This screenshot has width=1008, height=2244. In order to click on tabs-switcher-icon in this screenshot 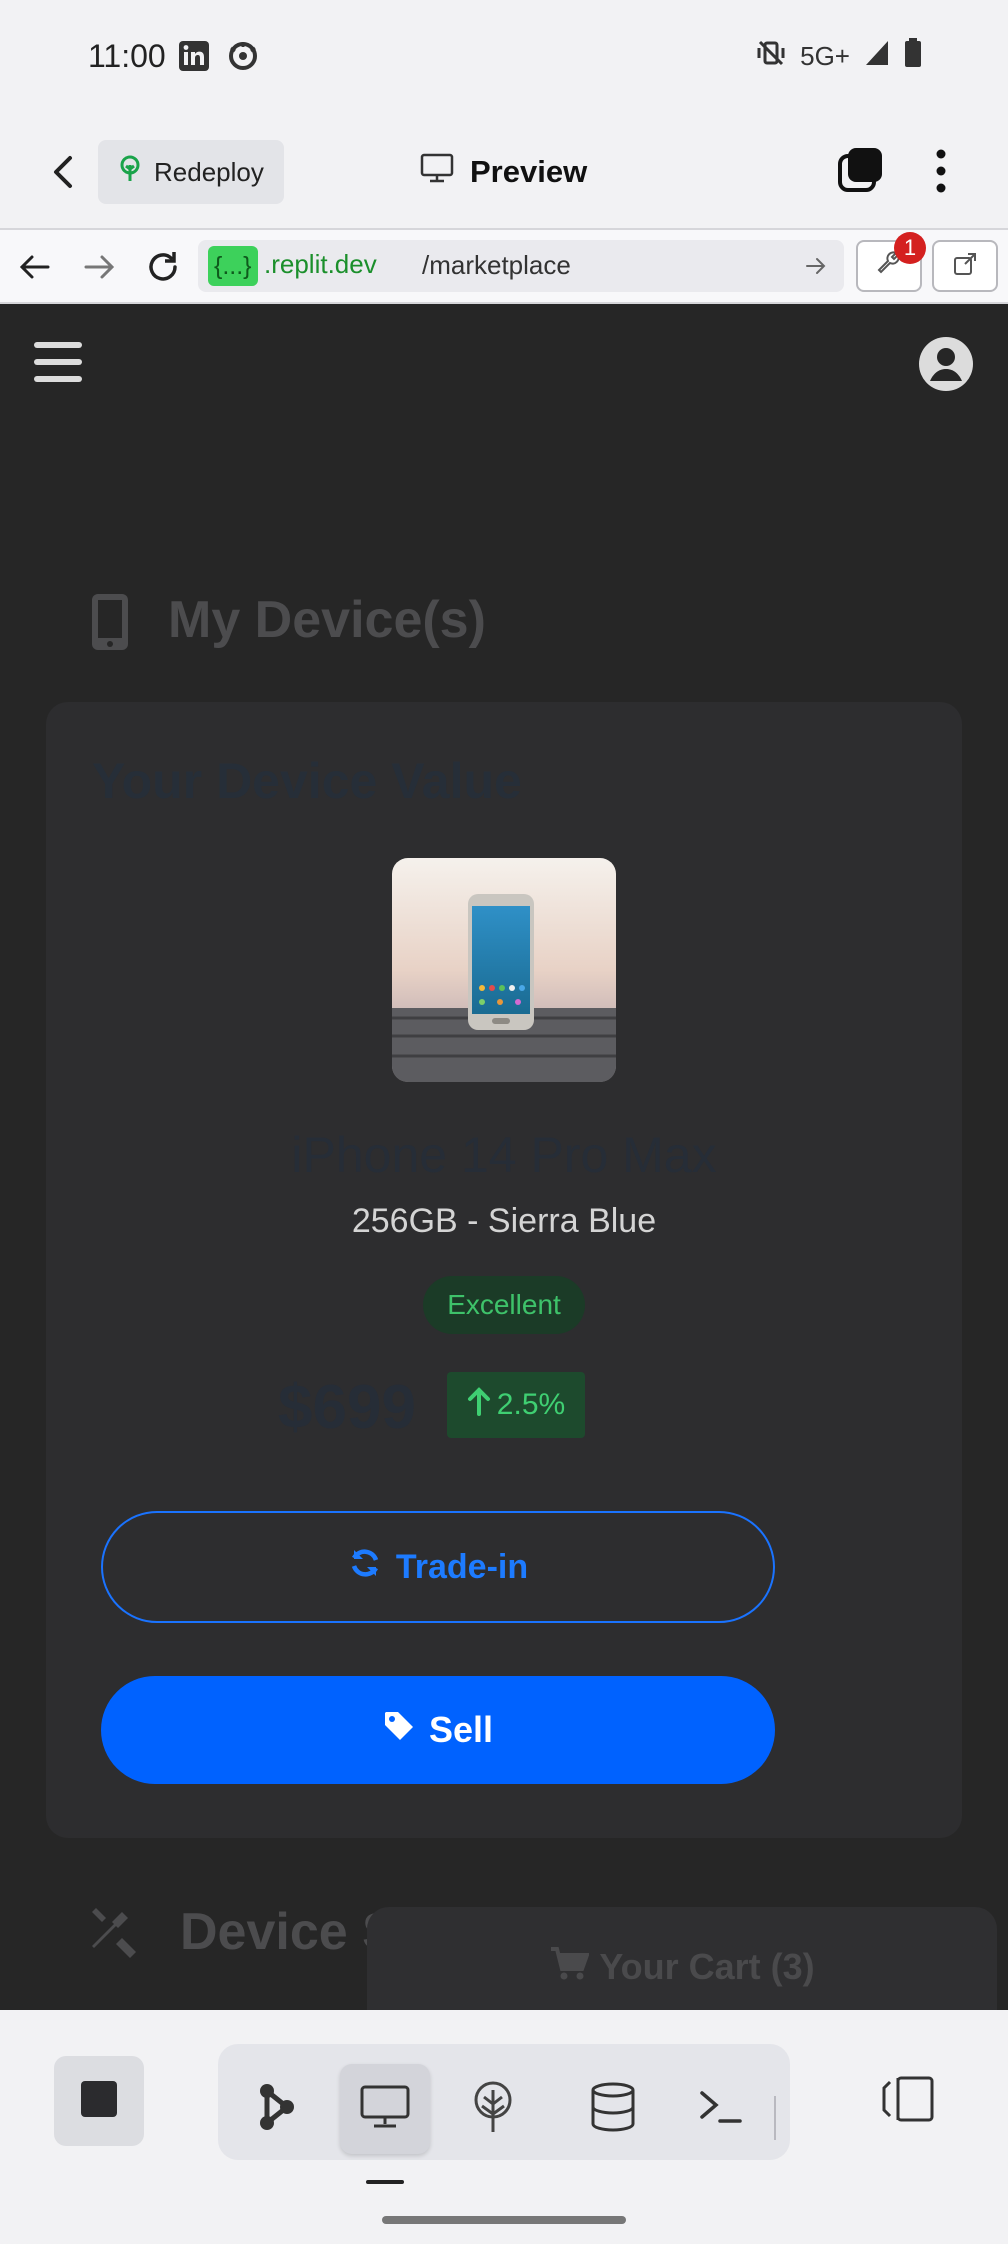, I will do `click(861, 173)`.